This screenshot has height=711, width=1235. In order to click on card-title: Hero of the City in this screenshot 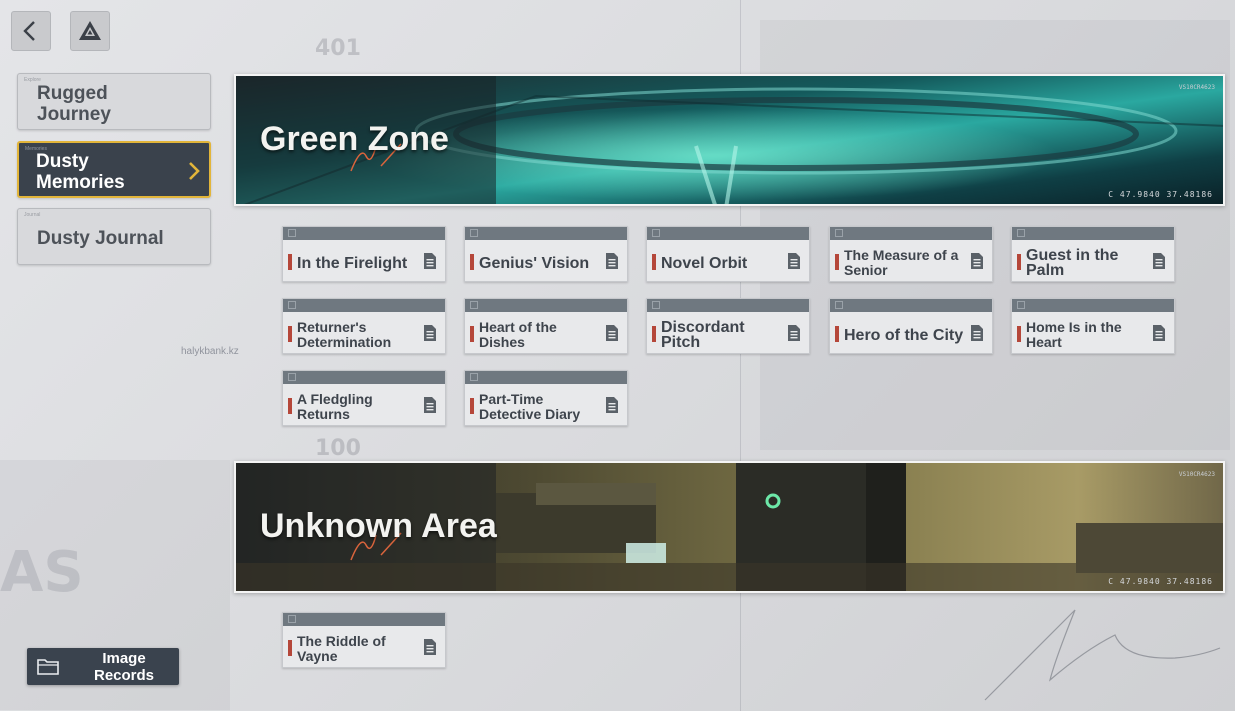, I will do `click(904, 335)`.